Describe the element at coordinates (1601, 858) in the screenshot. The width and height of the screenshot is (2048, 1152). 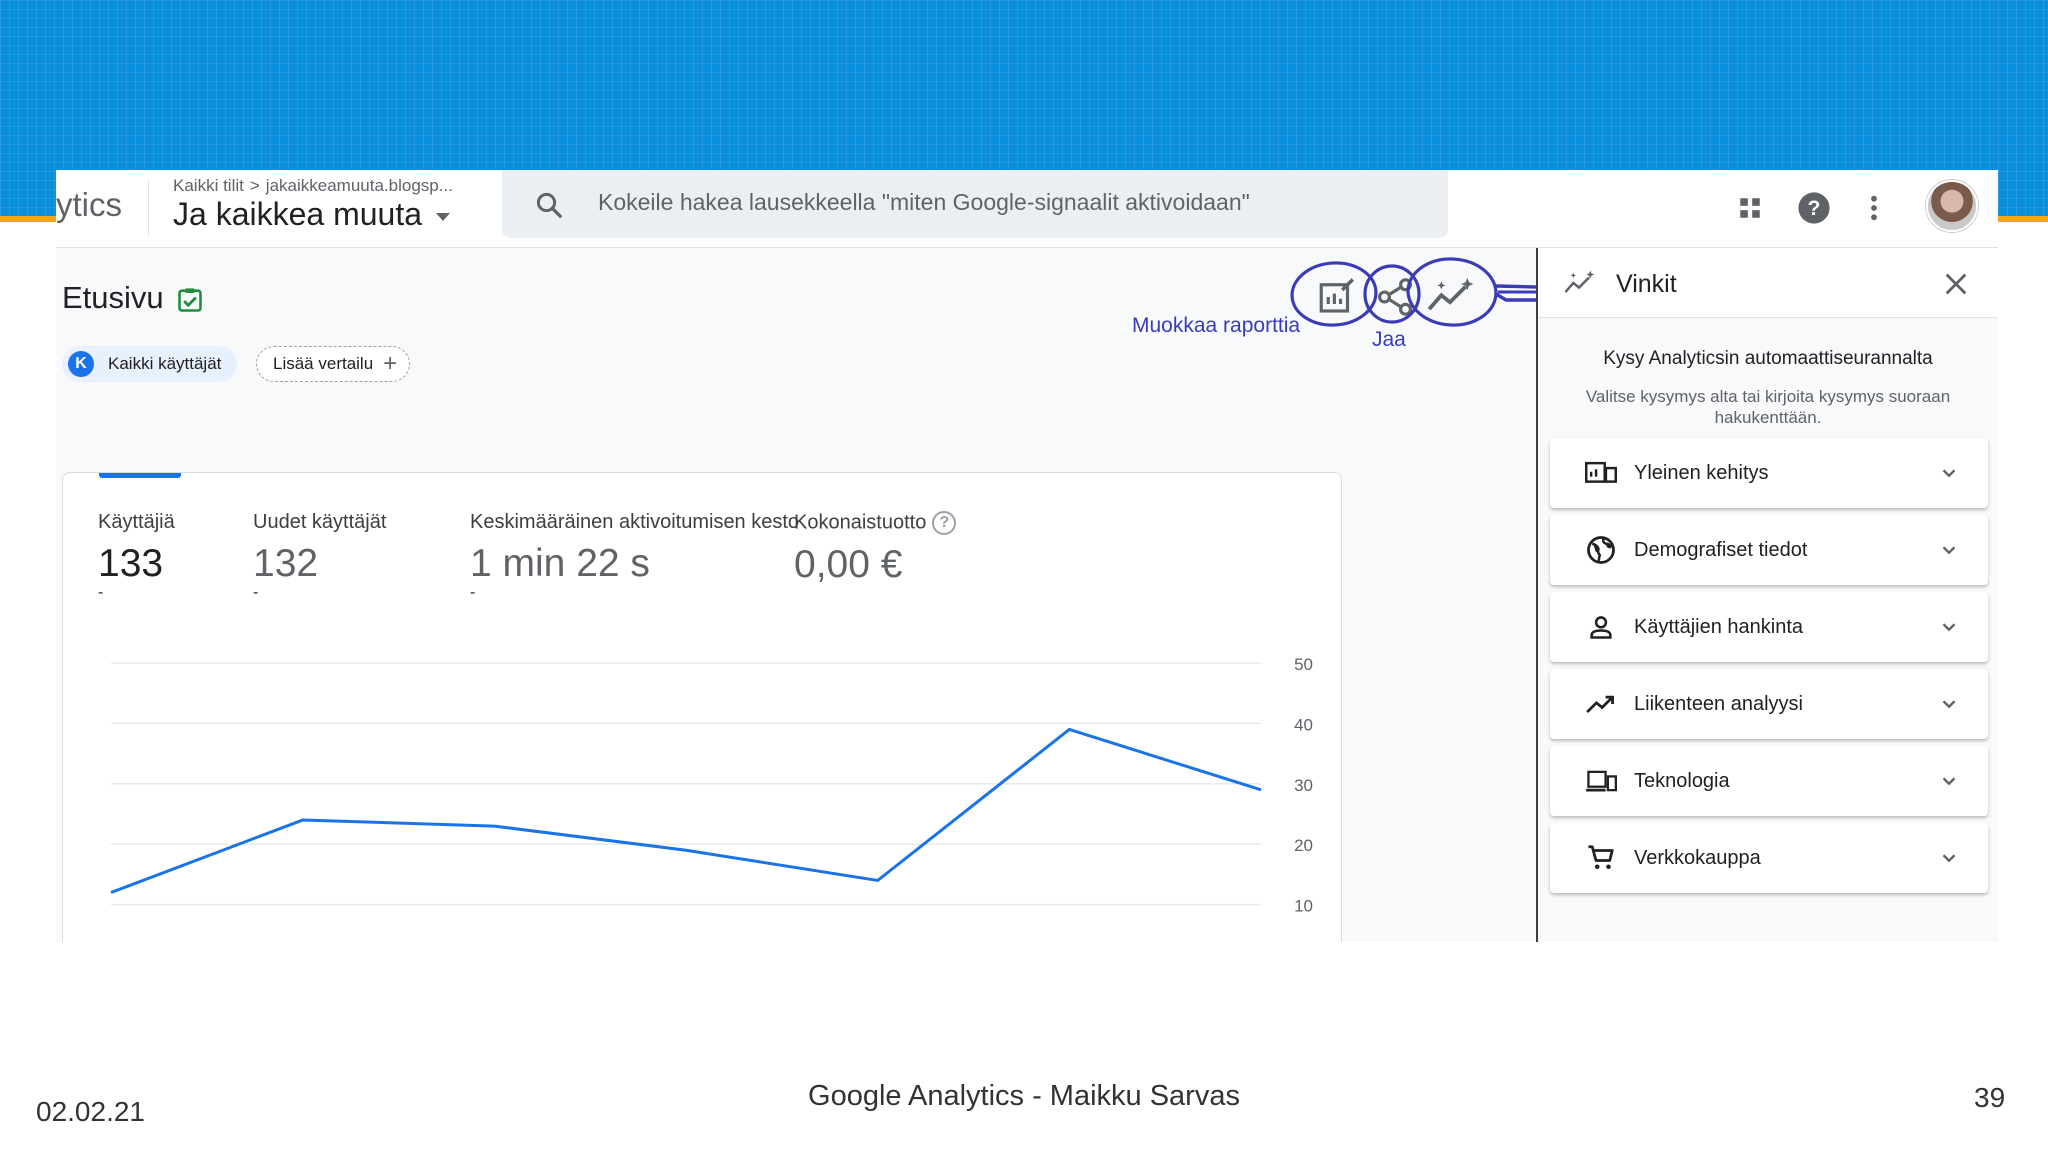
I see `shopping-cart-icon` at that location.